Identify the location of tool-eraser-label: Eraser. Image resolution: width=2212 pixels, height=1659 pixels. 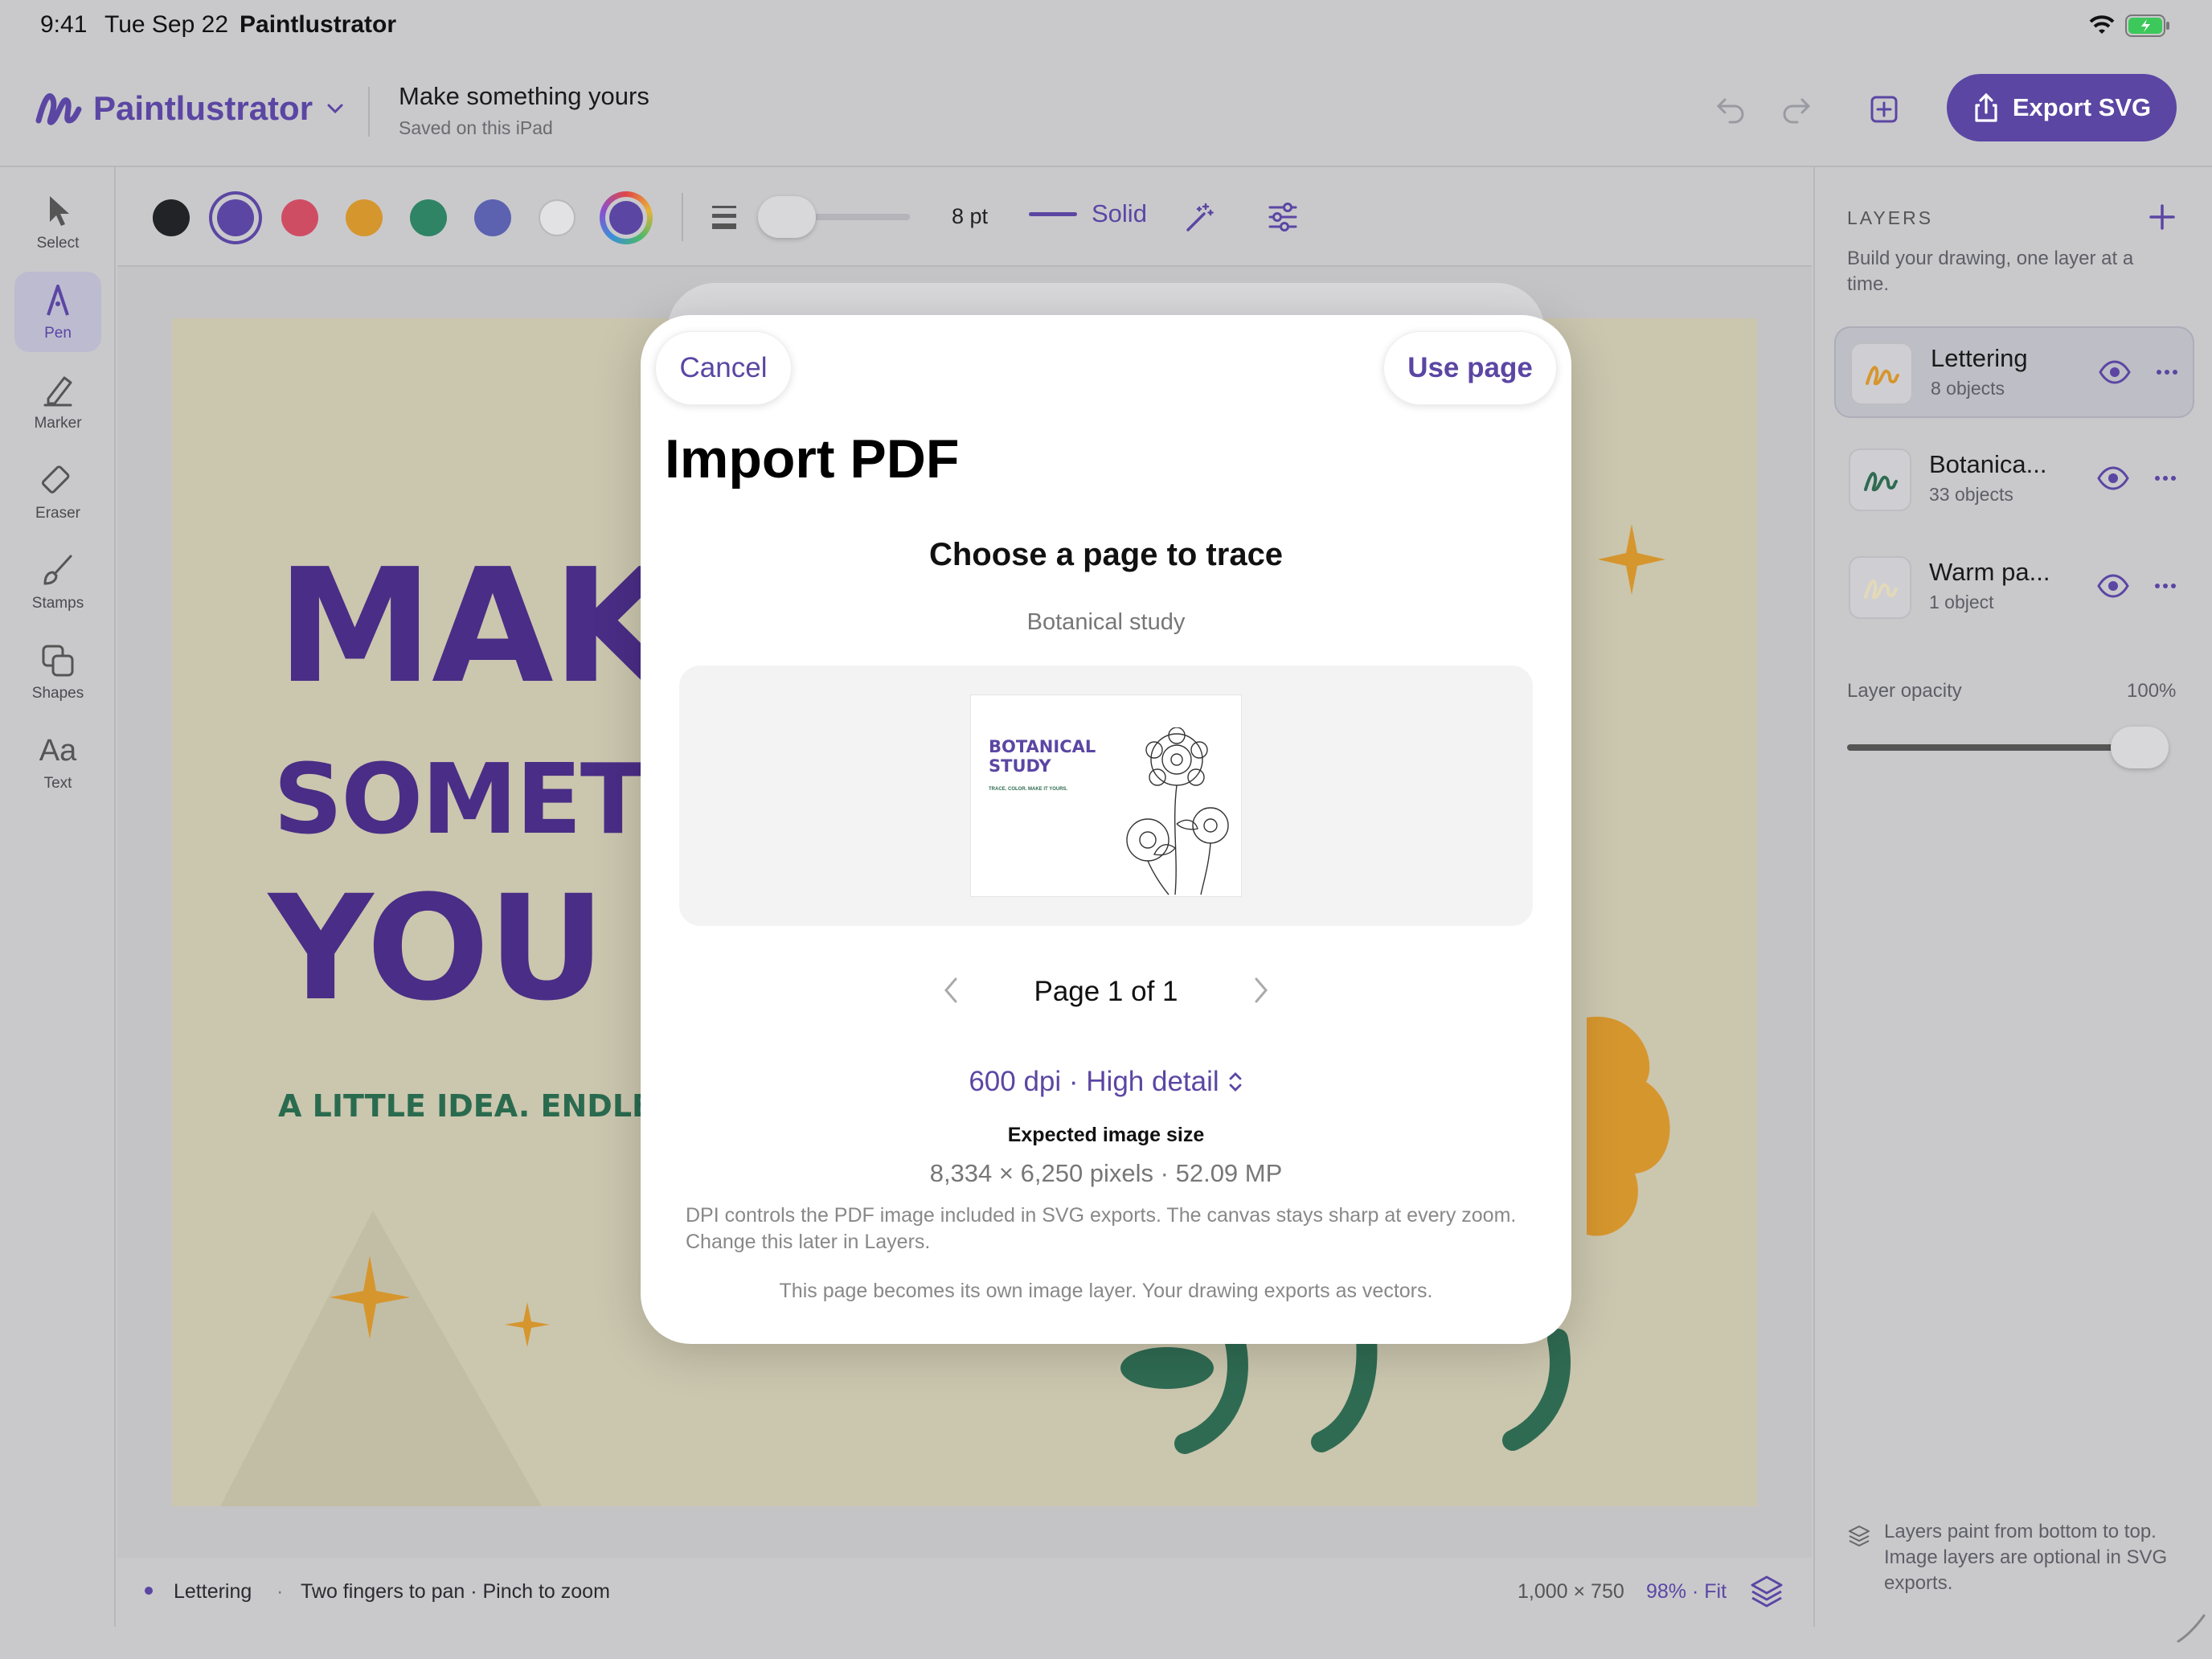
(57, 513).